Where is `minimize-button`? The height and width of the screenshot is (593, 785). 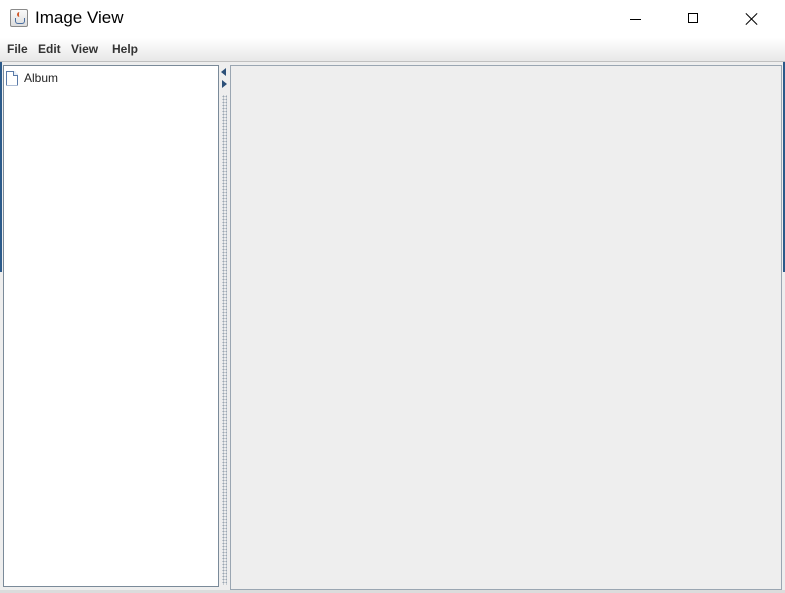
minimize-button is located at coordinates (635, 19).